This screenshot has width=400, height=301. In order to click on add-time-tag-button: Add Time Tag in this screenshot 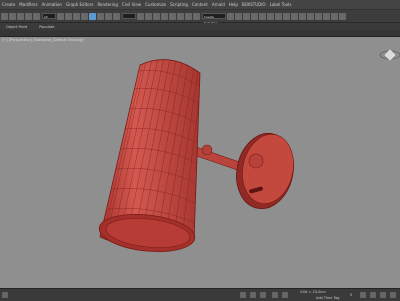, I will do `click(328, 298)`.